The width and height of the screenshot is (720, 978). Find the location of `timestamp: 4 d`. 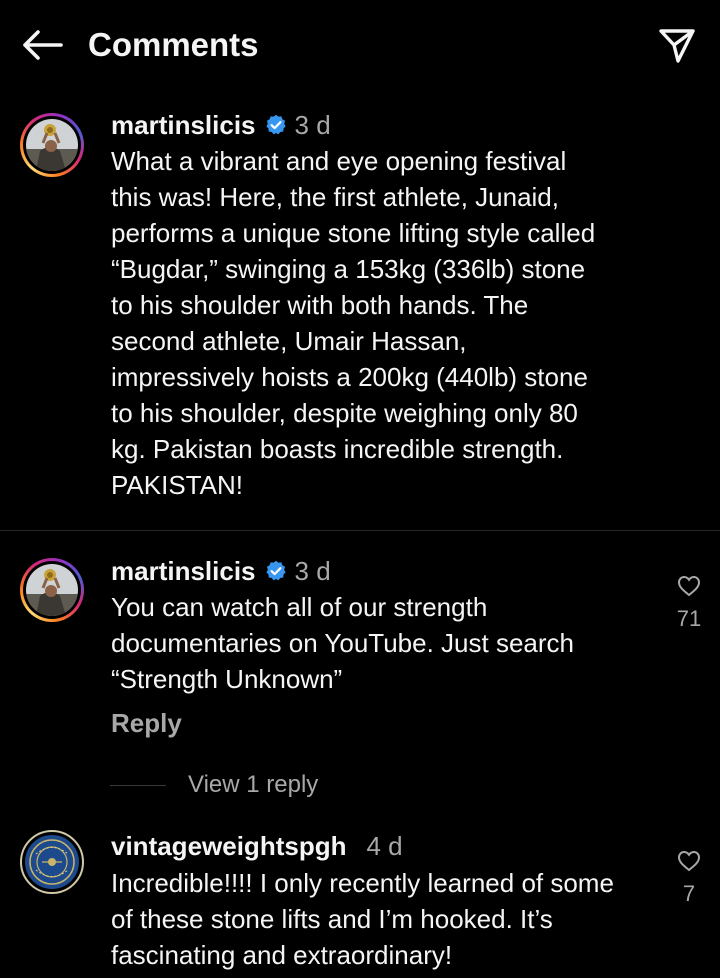

timestamp: 4 d is located at coordinates (384, 845).